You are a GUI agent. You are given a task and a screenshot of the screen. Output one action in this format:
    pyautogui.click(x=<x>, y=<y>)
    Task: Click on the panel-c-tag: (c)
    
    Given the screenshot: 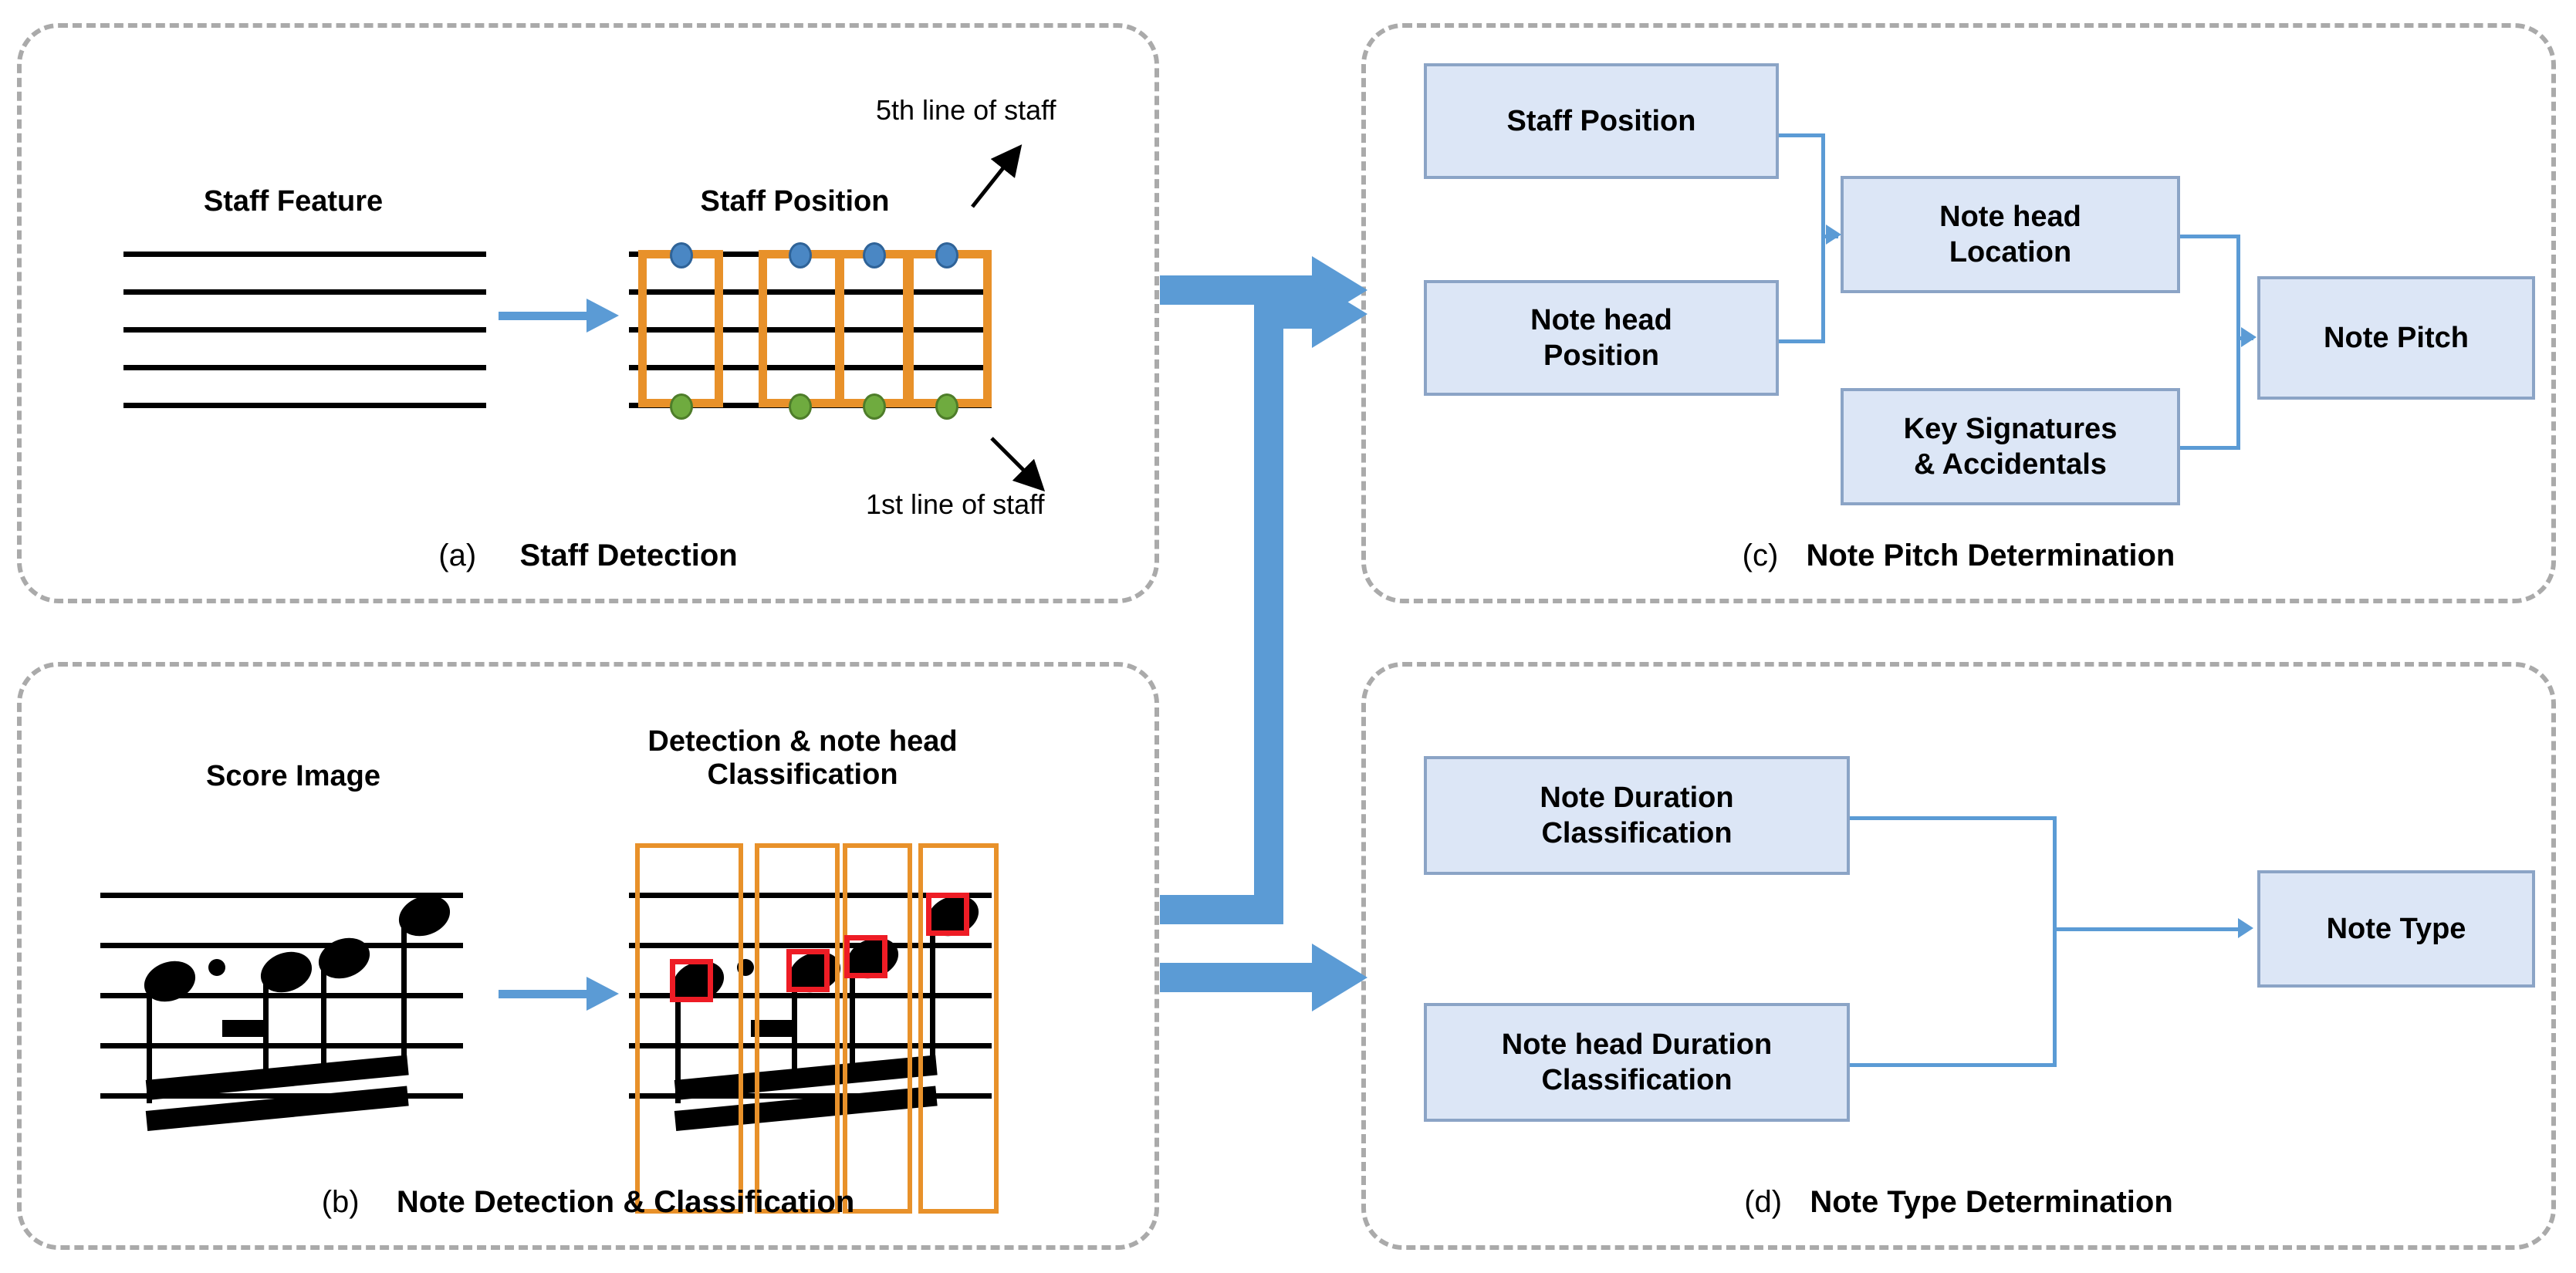 What is the action you would take?
    pyautogui.click(x=1760, y=555)
    